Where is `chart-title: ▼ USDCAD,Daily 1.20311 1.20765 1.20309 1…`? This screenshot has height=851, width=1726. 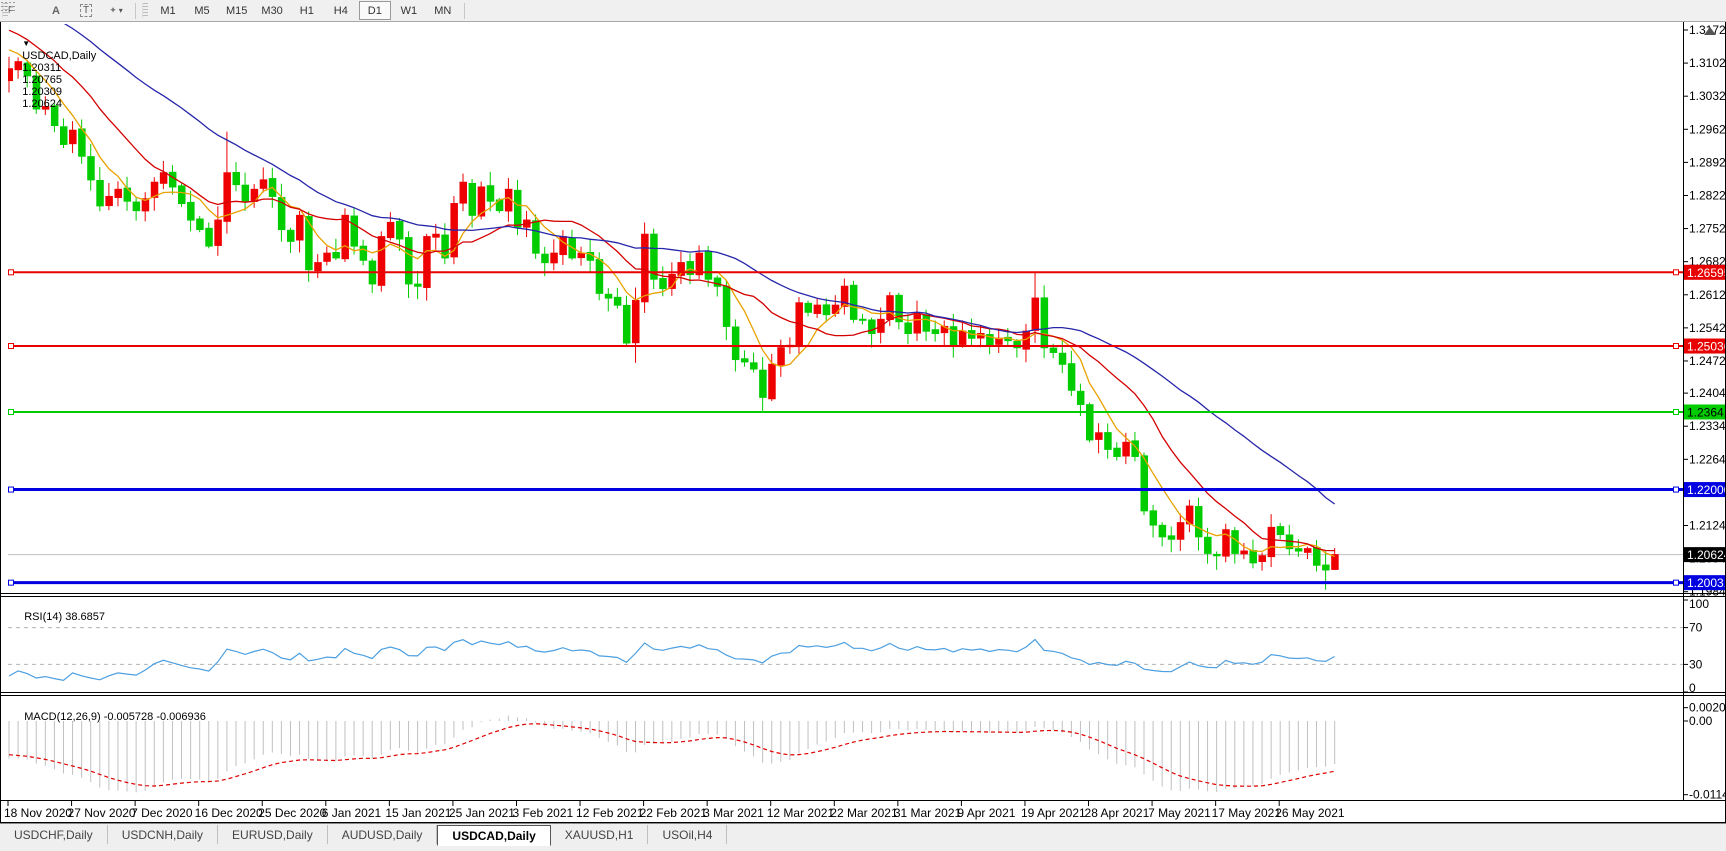 chart-title: ▼ USDCAD,Daily 1.20311 1.20765 1.20309 1… is located at coordinates (53, 74).